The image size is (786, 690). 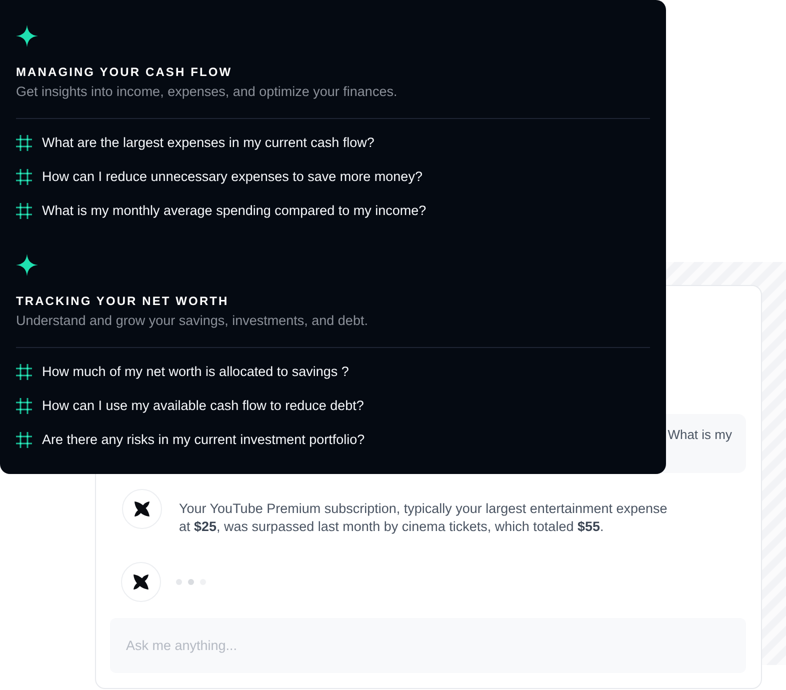 I want to click on suggested-question: How can I reduce unnecessary expenses to save more money?, so click(x=219, y=177).